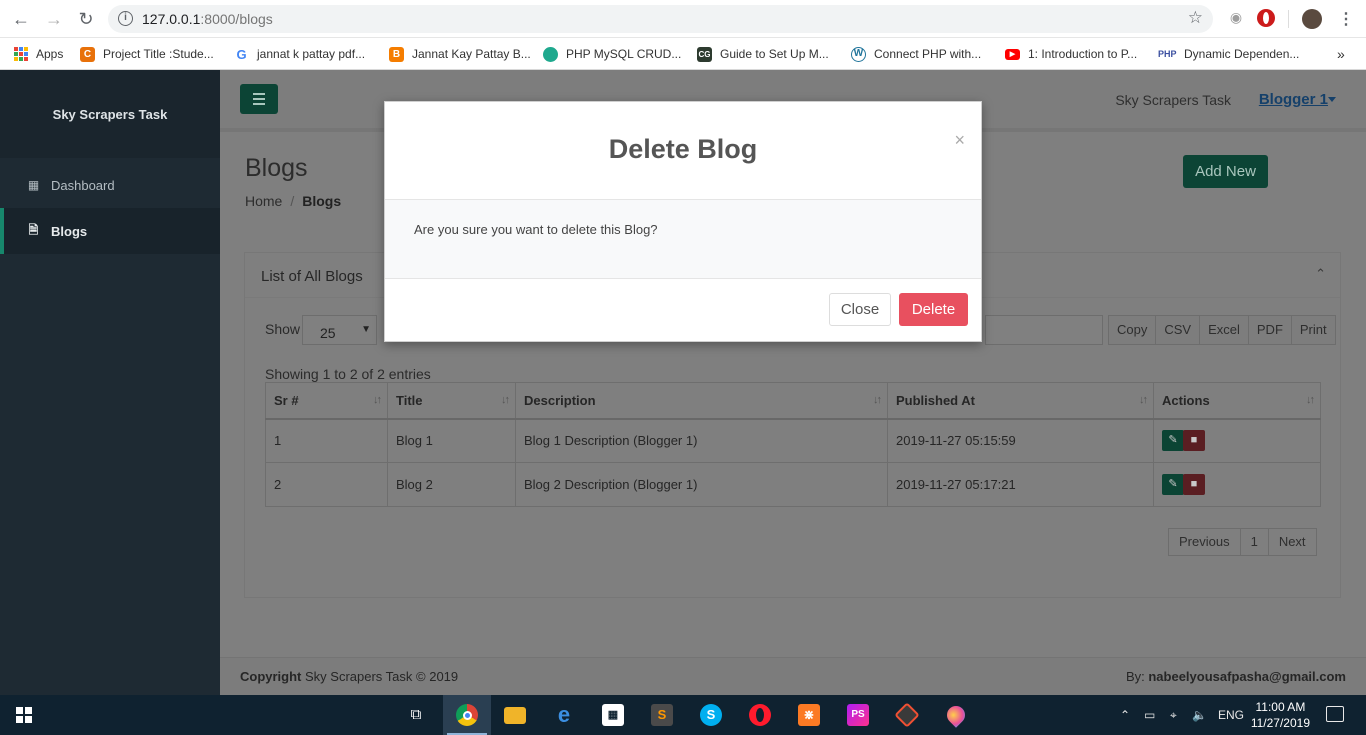 The height and width of the screenshot is (735, 1366). I want to click on site-info-icon: i, so click(125, 18).